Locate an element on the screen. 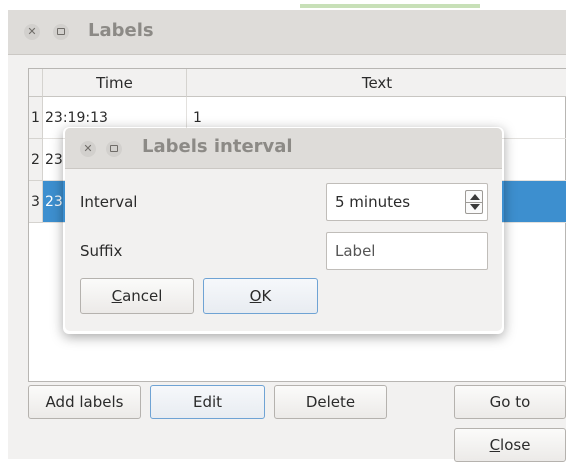 The height and width of the screenshot is (462, 566). cancel-label-rest: ancel is located at coordinates (142, 296).